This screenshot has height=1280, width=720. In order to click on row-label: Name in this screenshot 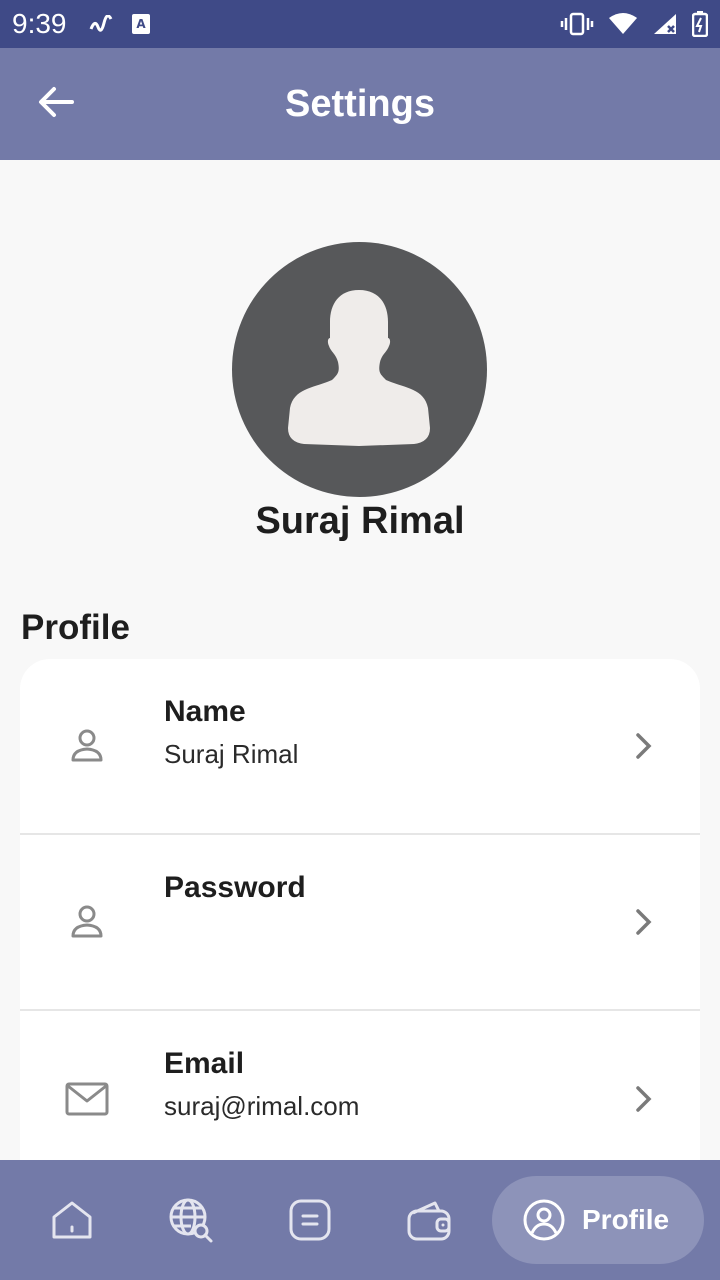, I will do `click(205, 711)`.